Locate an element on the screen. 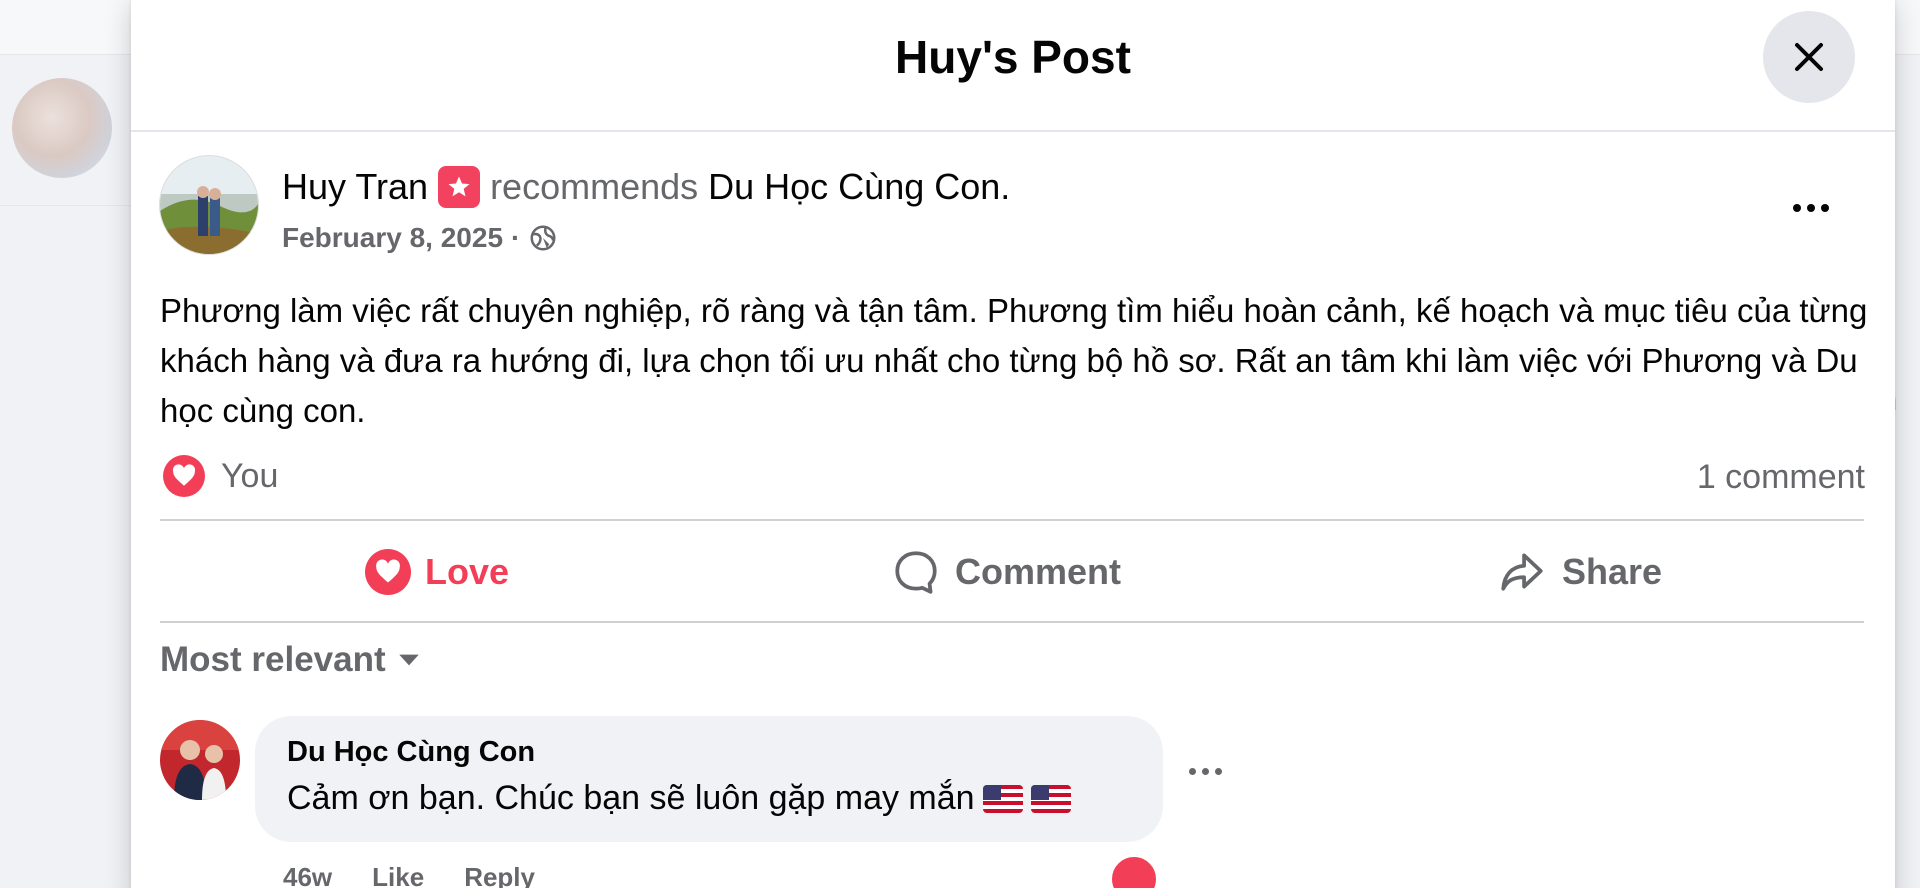 The width and height of the screenshot is (1920, 888). period: . is located at coordinates (1005, 186).